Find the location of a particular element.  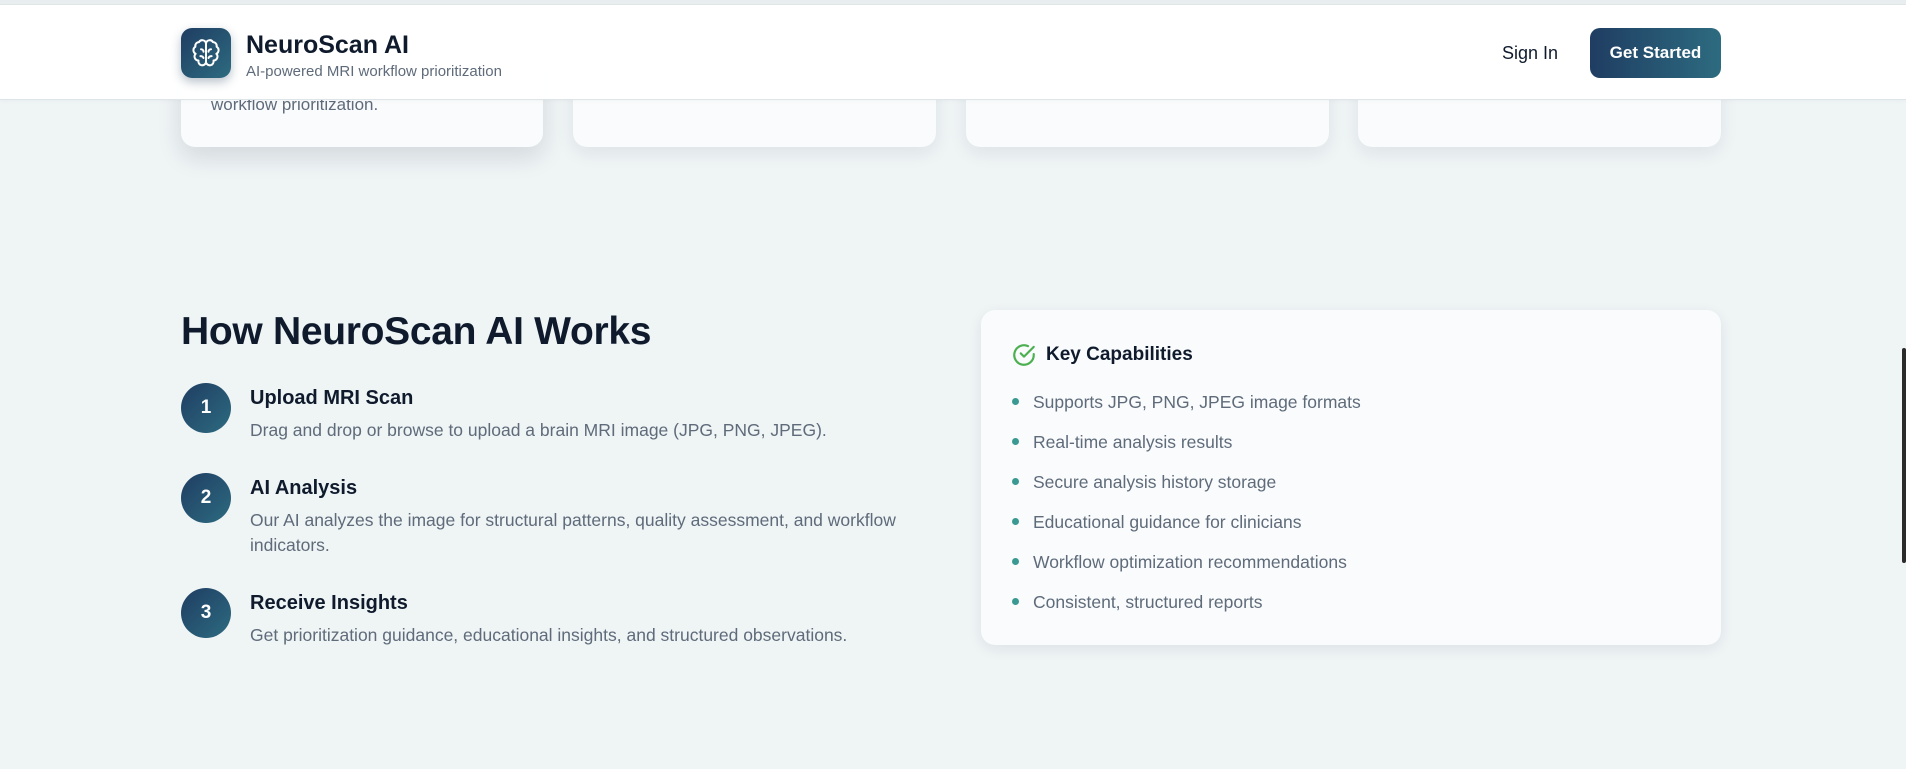

step-number-badge: 2 is located at coordinates (206, 498).